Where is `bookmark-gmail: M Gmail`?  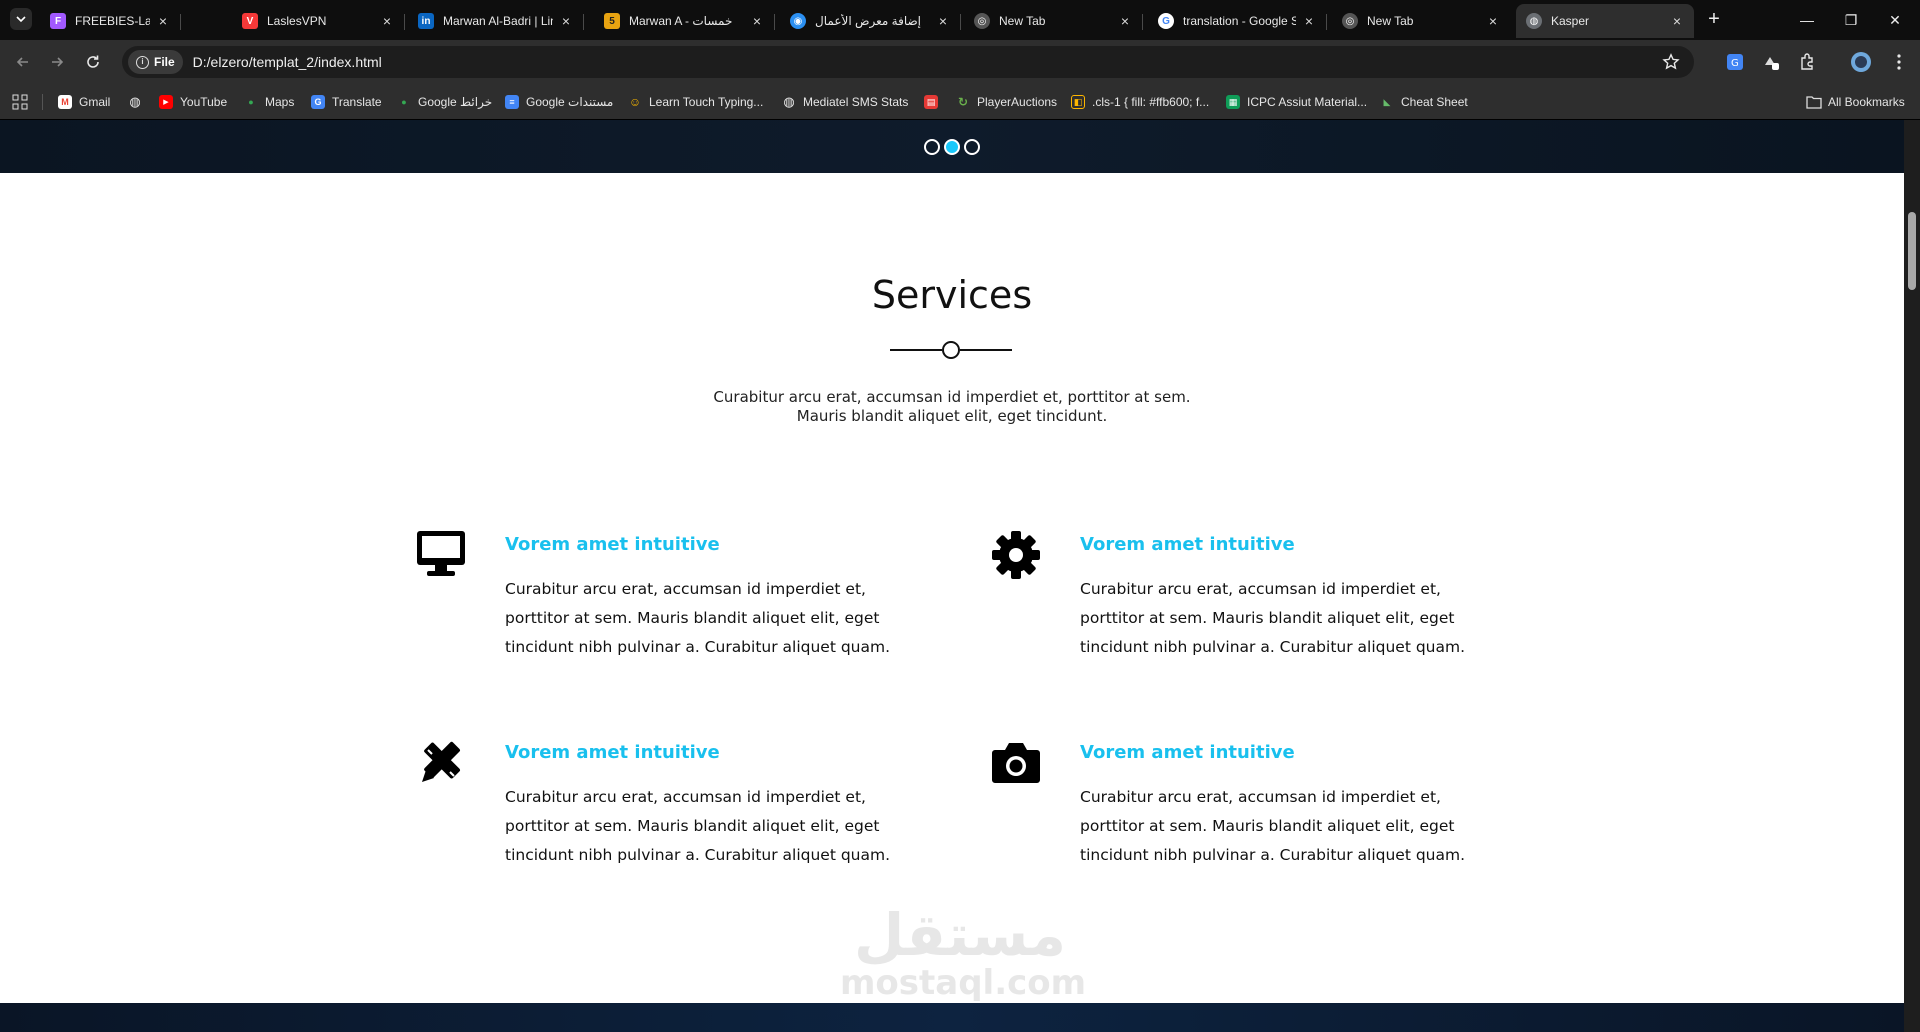 bookmark-gmail: M Gmail is located at coordinates (84, 102).